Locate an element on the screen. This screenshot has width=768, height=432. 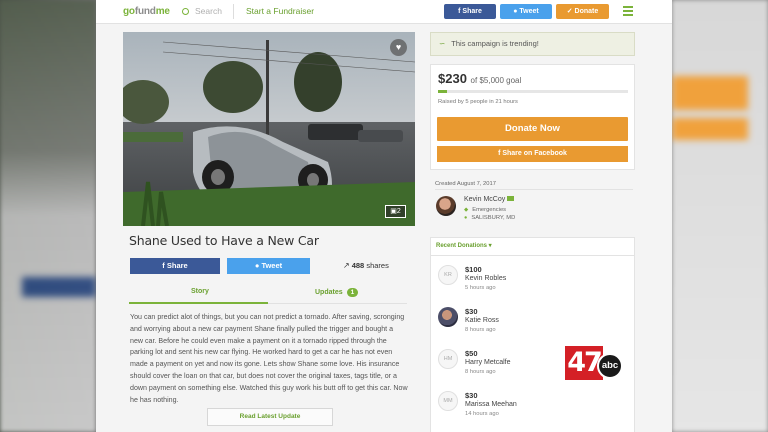
trending-banner: ∽ This campaign is trending! is located at coordinates (532, 44).